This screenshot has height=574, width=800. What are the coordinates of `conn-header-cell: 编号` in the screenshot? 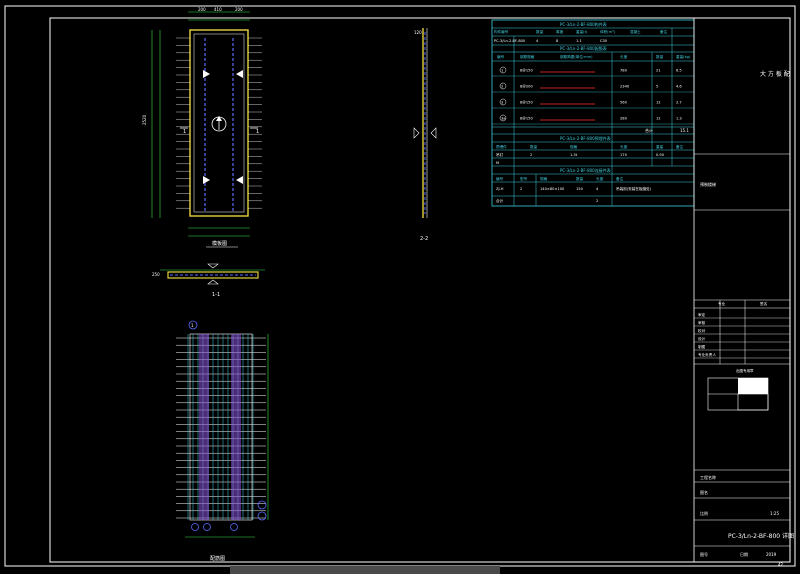 It's located at (500, 178).